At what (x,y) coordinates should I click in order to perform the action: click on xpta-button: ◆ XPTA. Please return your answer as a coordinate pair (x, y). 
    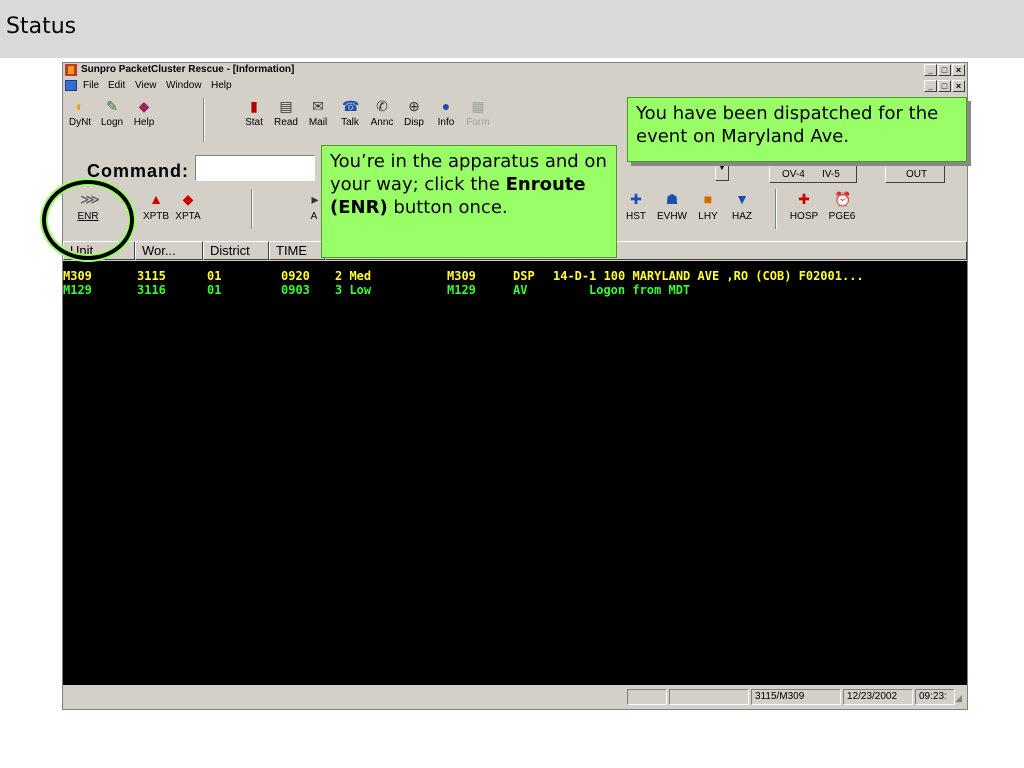
    Looking at the image, I should click on (188, 206).